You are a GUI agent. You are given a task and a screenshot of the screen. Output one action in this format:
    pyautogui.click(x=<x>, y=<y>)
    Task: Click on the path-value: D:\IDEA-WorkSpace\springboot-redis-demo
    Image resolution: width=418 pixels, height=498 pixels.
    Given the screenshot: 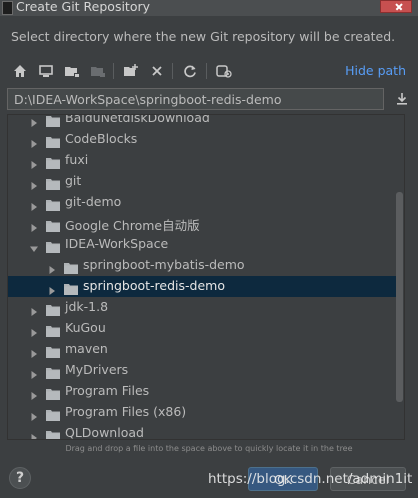 What is the action you would take?
    pyautogui.click(x=148, y=99)
    